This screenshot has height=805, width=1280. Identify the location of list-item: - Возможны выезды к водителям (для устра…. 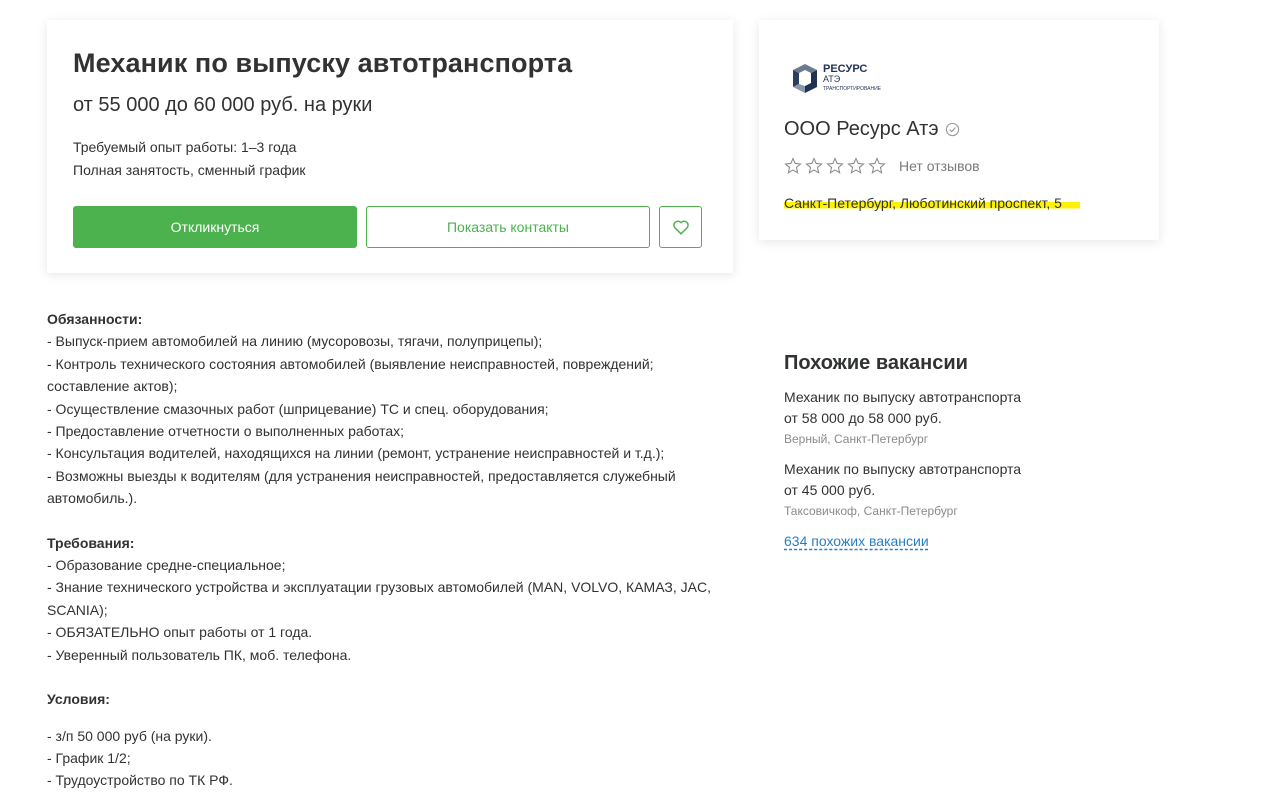
(361, 475).